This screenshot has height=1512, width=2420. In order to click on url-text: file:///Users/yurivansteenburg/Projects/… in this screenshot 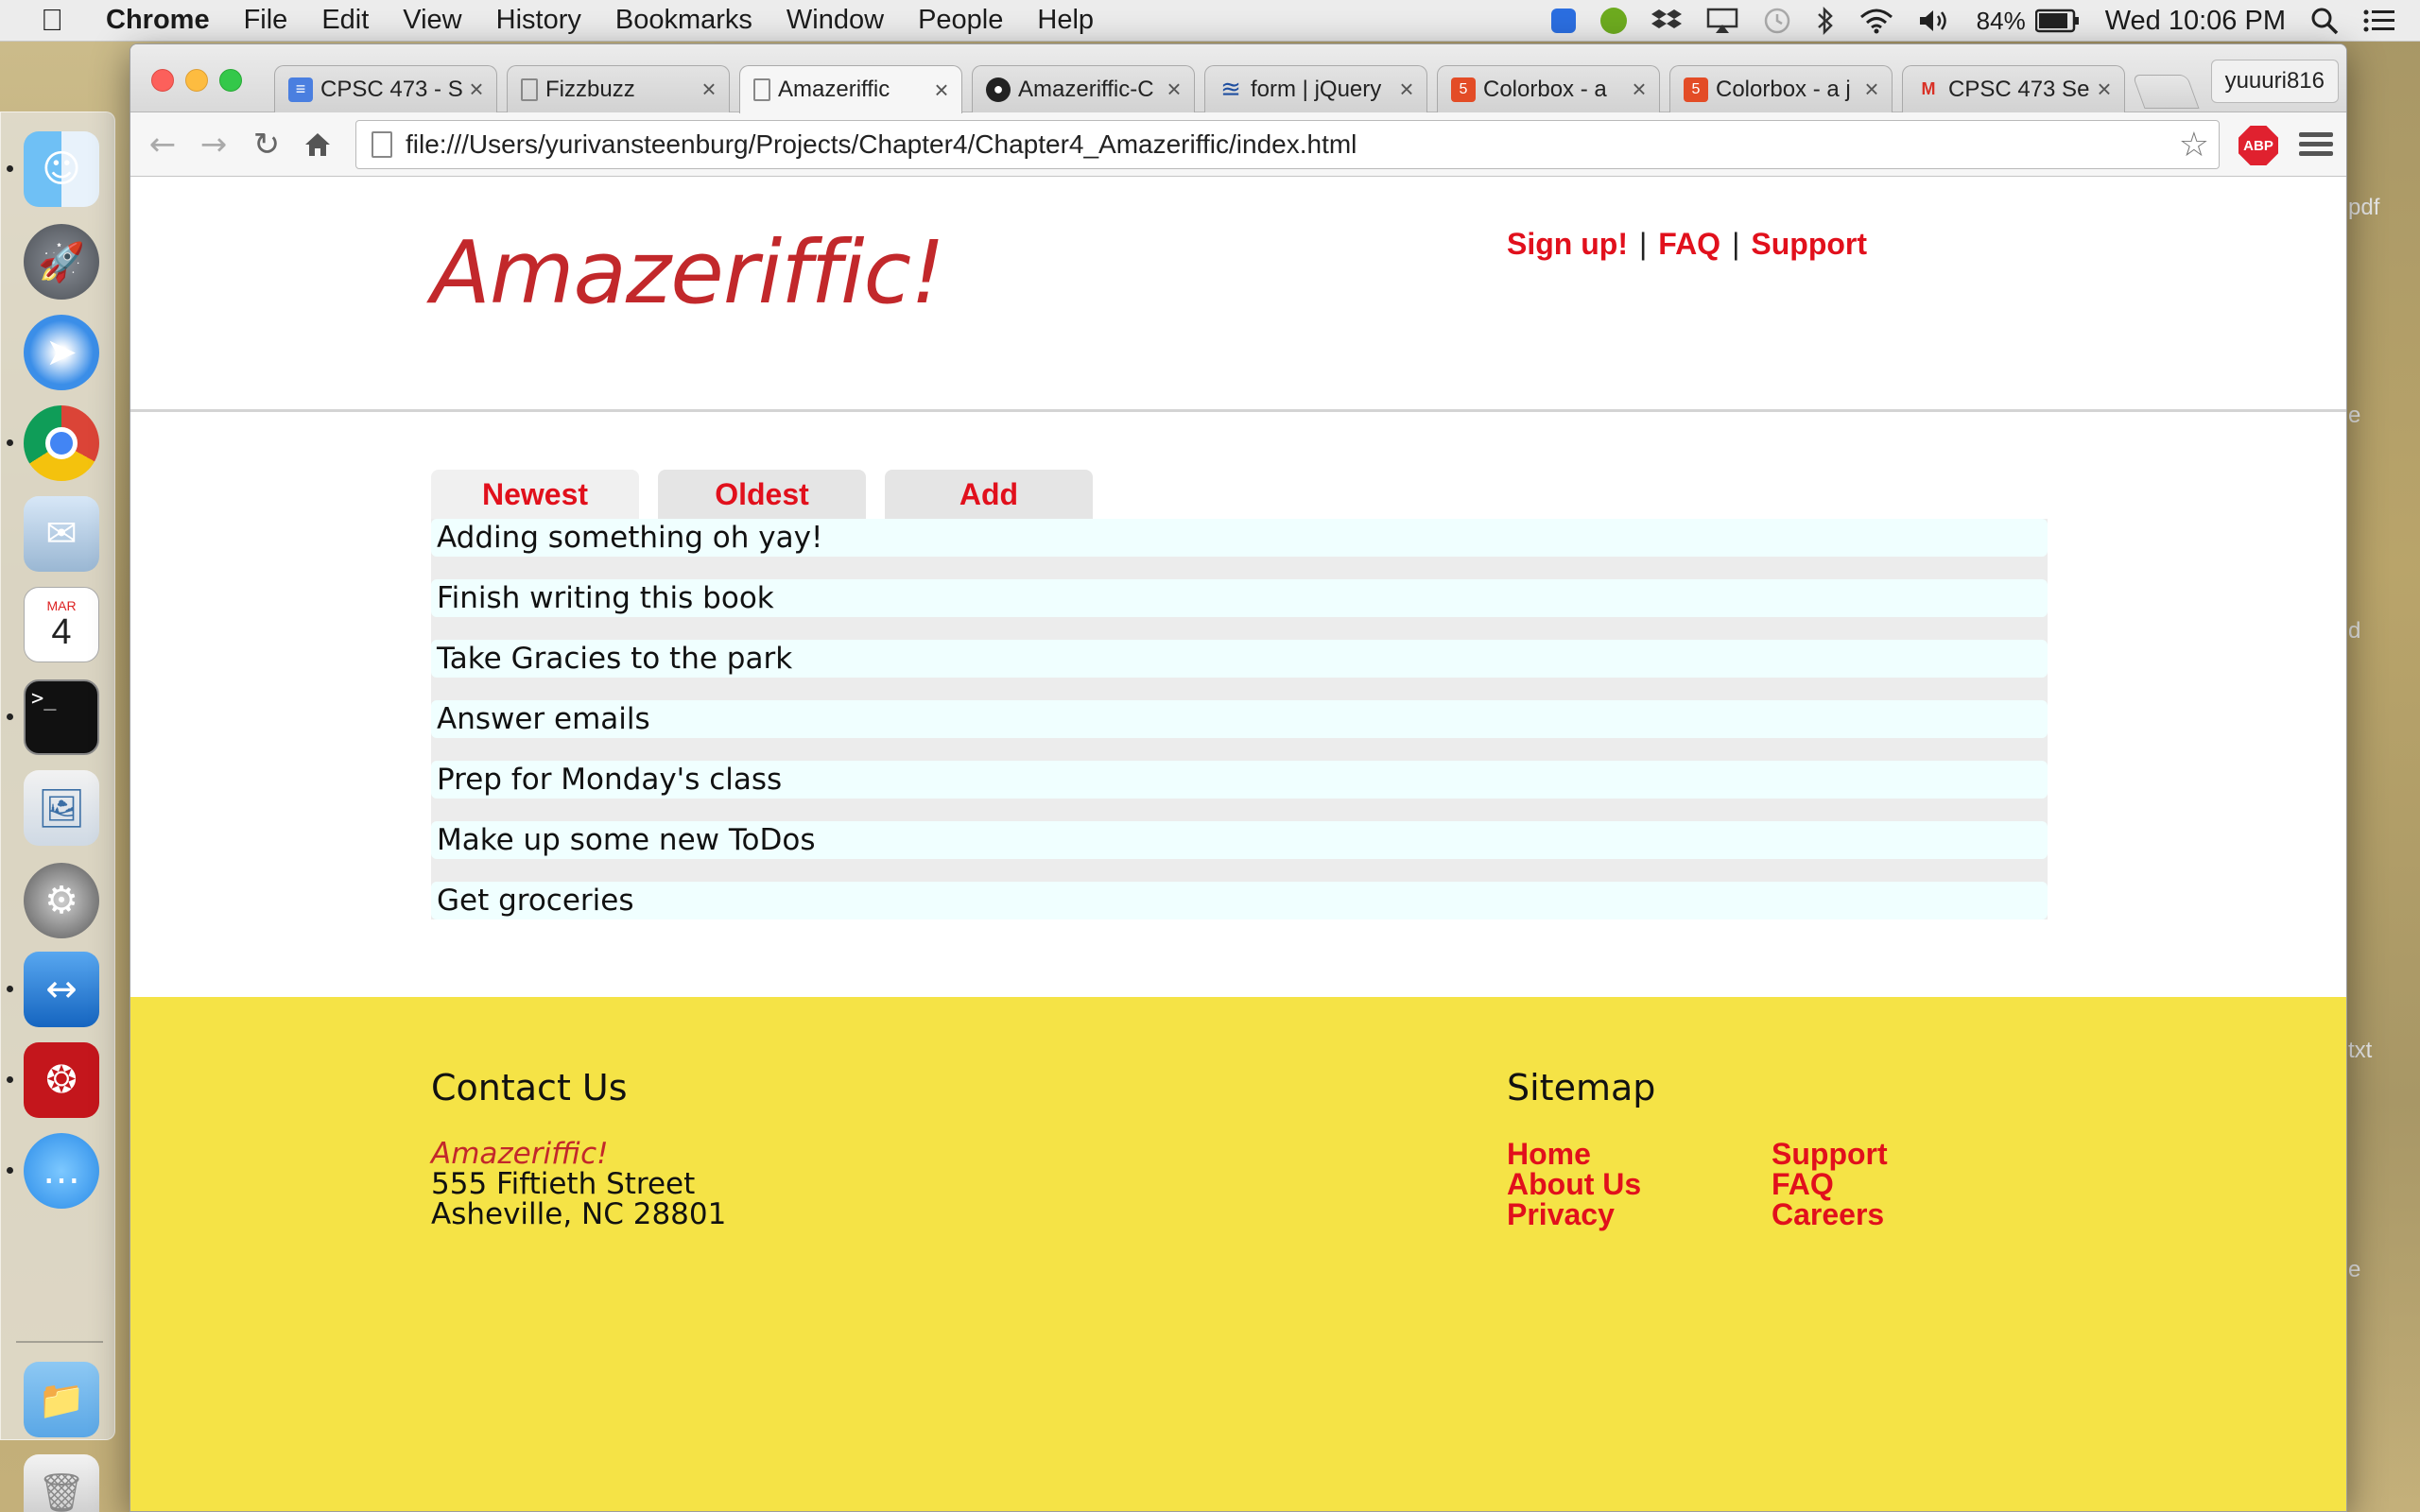, I will do `click(1292, 144)`.